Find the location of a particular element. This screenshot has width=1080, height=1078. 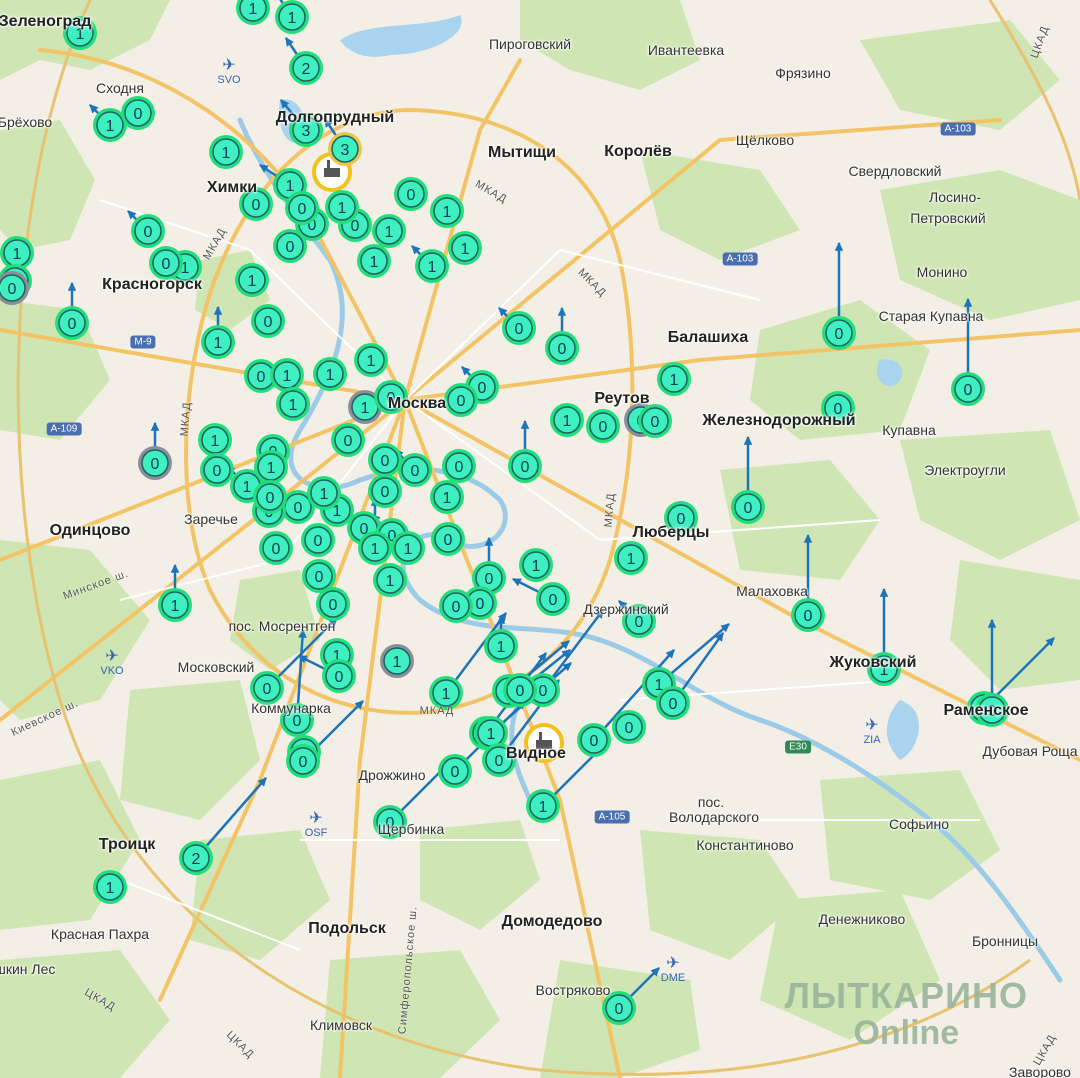

place-label: Брёхово is located at coordinates (26, 122).